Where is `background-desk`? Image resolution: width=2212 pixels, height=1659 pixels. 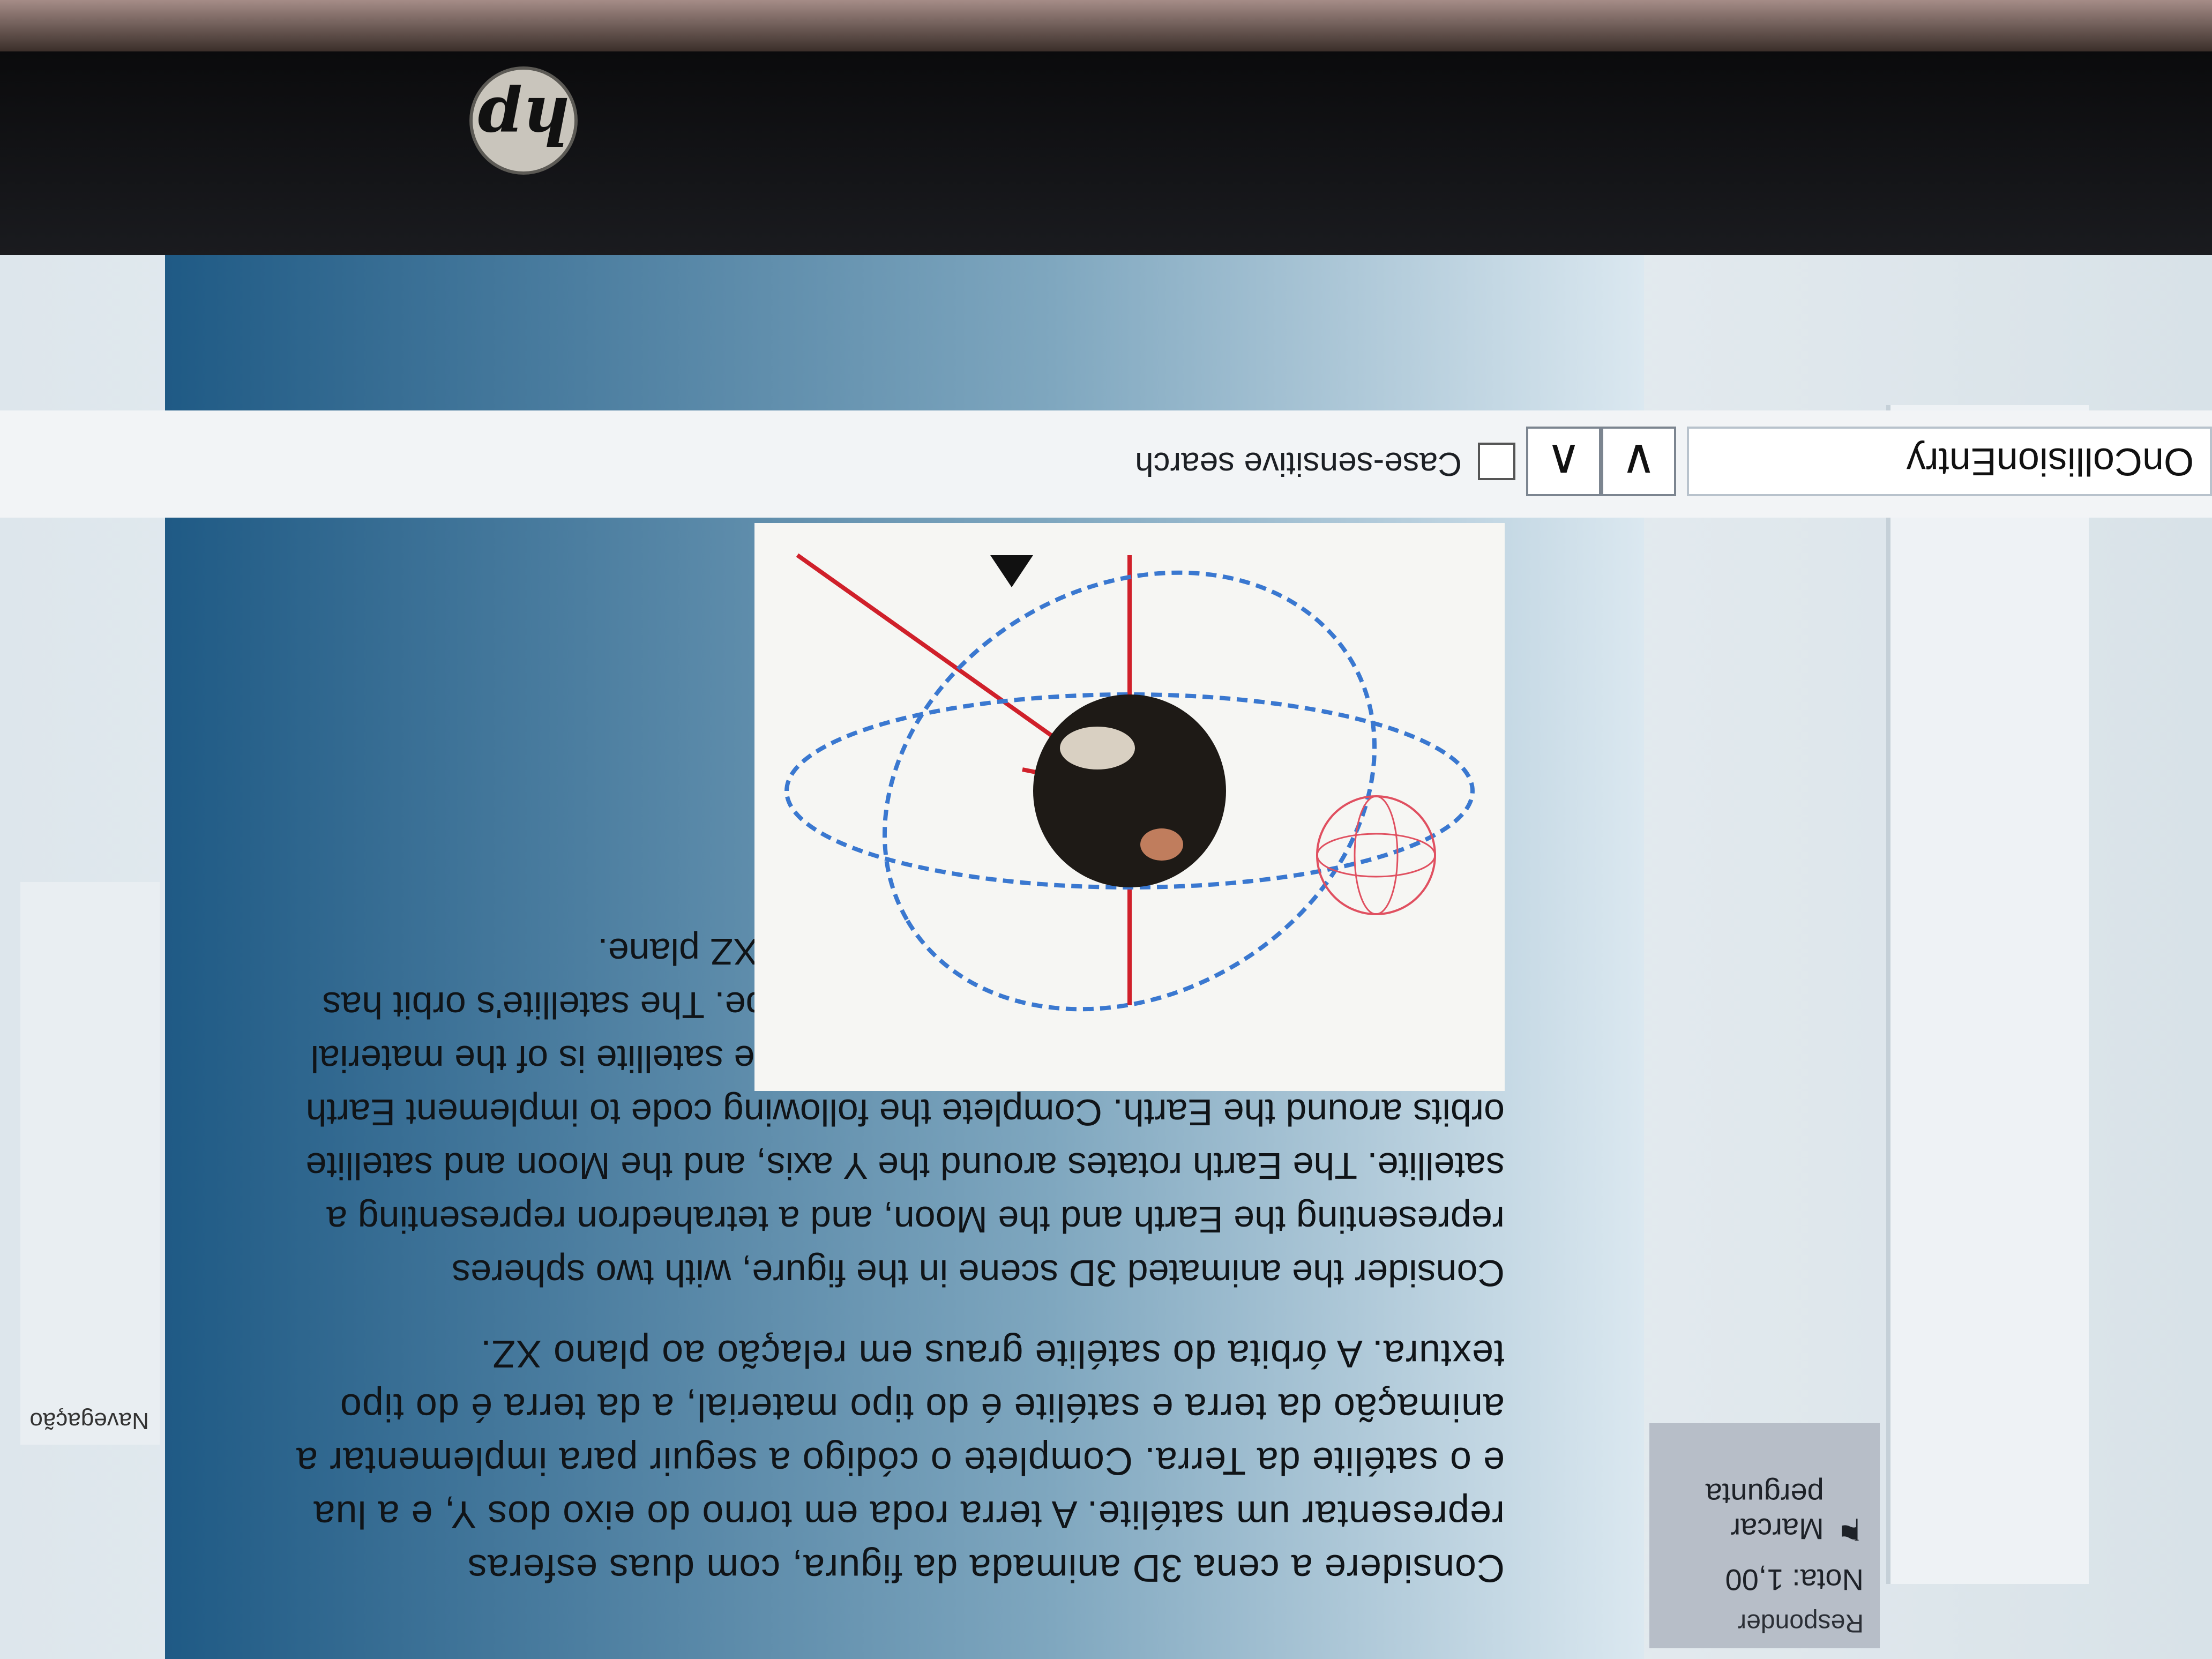
background-desk is located at coordinates (1106, 25).